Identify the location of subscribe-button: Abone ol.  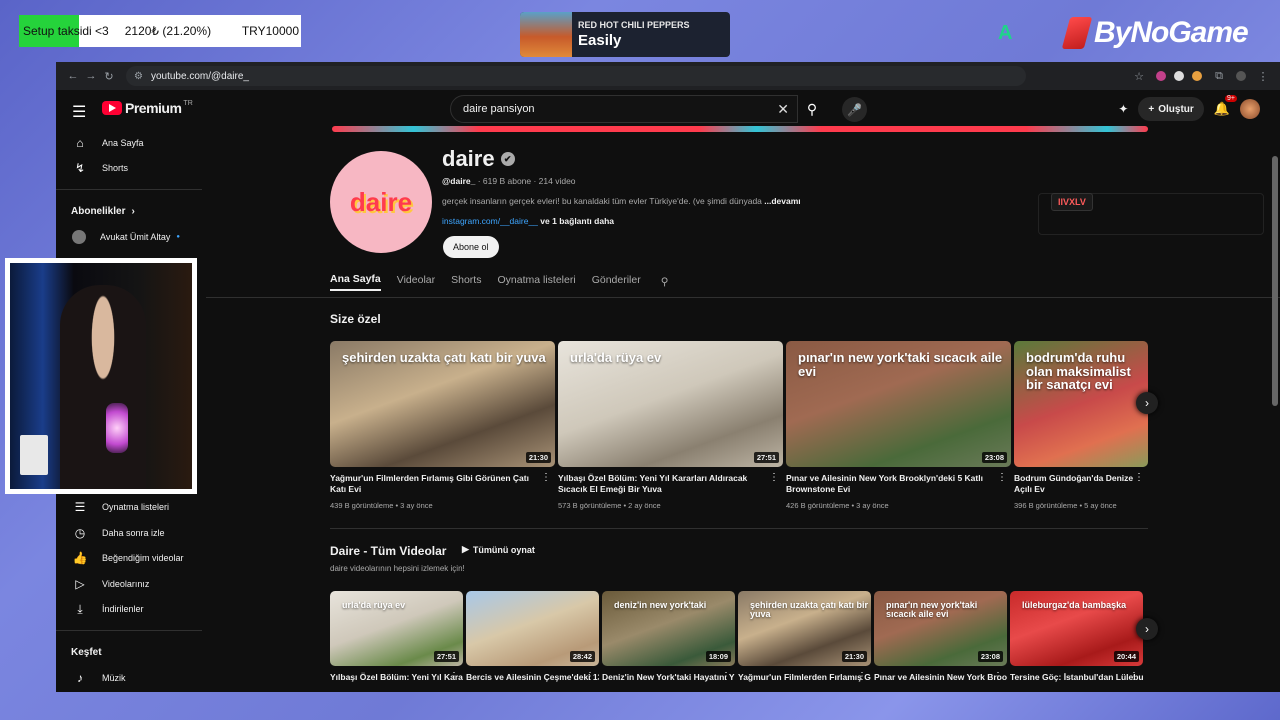
(471, 247).